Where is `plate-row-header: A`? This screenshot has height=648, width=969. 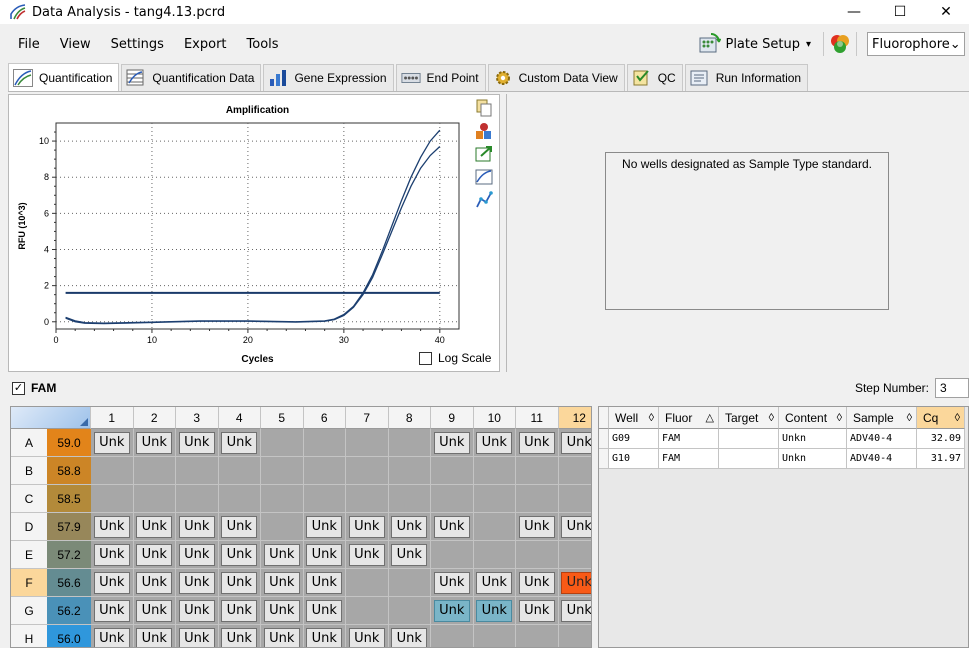 plate-row-header: A is located at coordinates (29, 443).